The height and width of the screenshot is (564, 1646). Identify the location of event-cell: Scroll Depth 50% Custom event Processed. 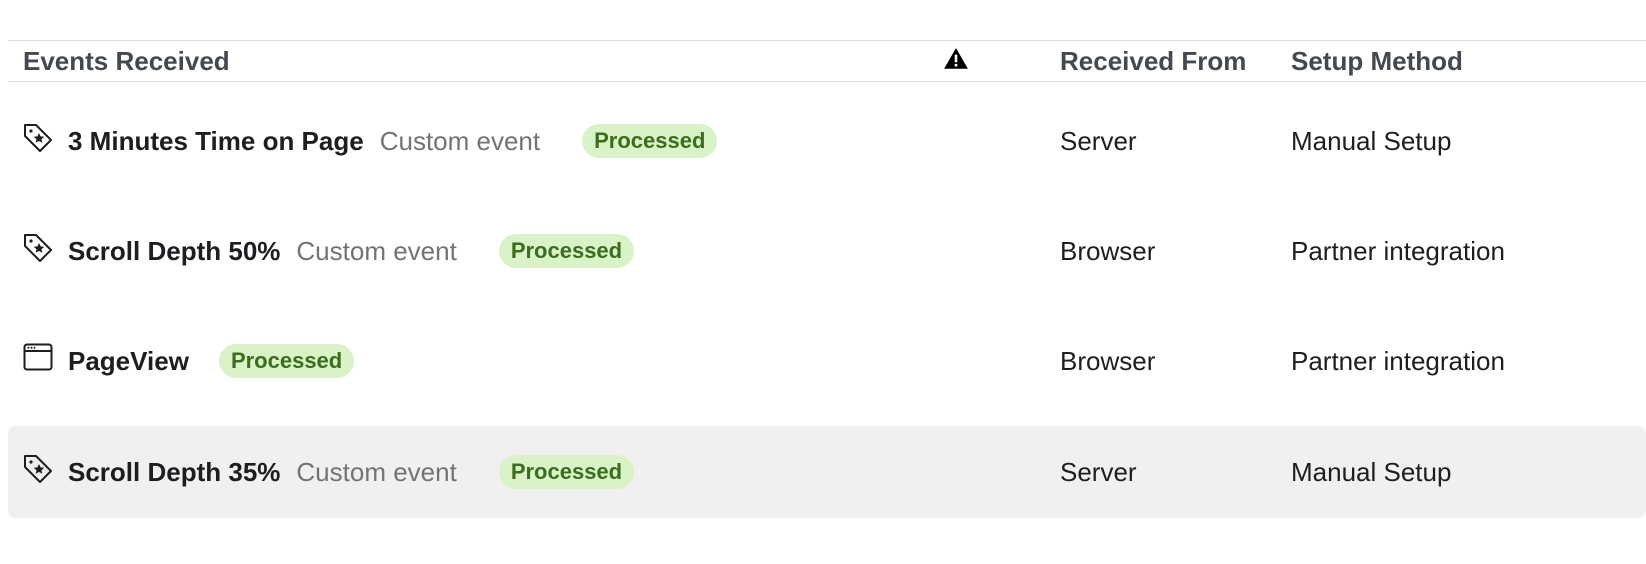
(328, 251).